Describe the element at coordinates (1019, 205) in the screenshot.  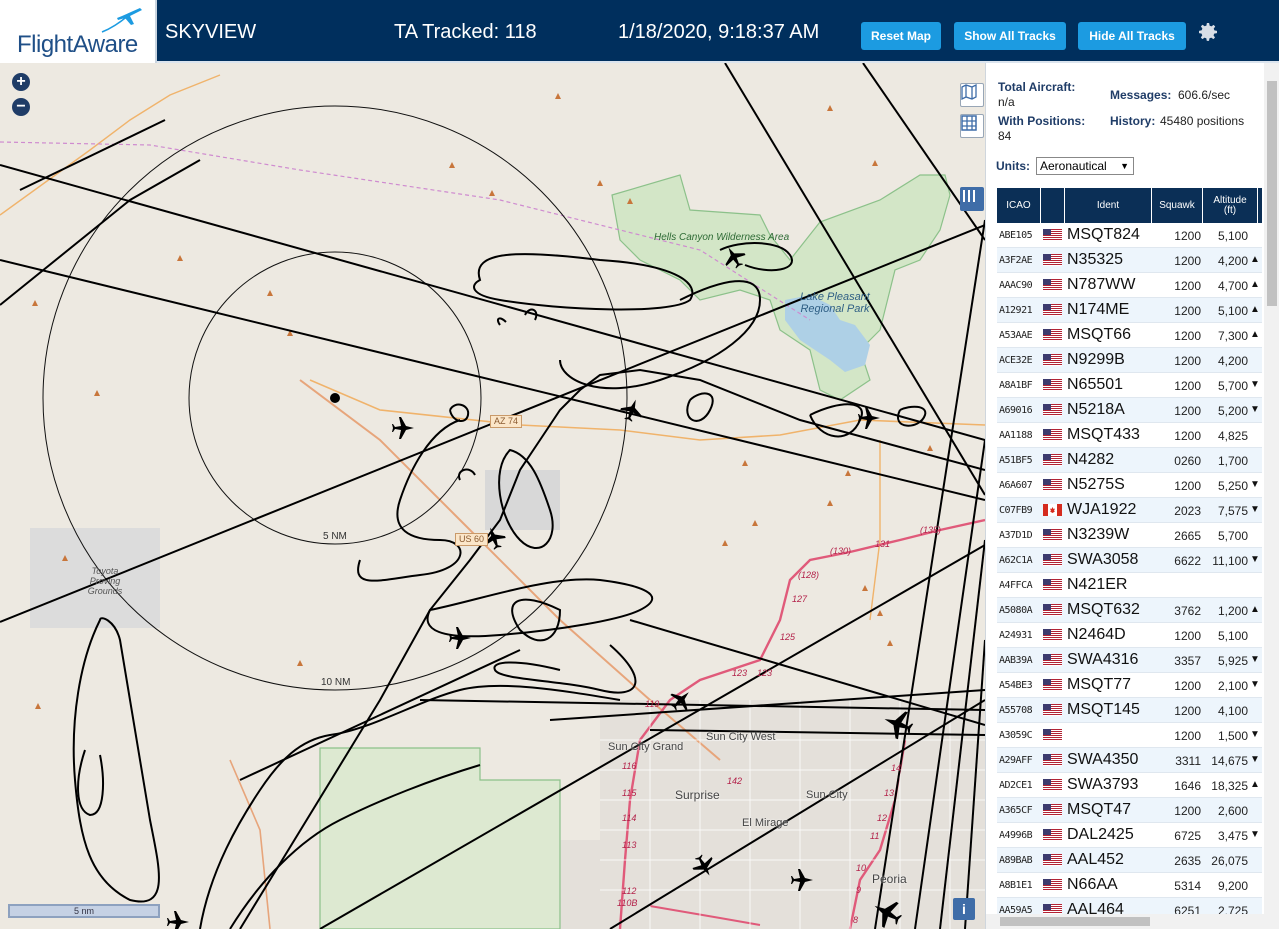
I see `col-icao: ICAO` at that location.